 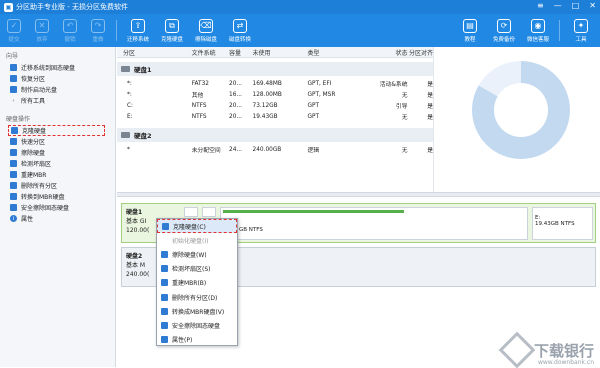 I want to click on minimize-icon: —, so click(x=558, y=5).